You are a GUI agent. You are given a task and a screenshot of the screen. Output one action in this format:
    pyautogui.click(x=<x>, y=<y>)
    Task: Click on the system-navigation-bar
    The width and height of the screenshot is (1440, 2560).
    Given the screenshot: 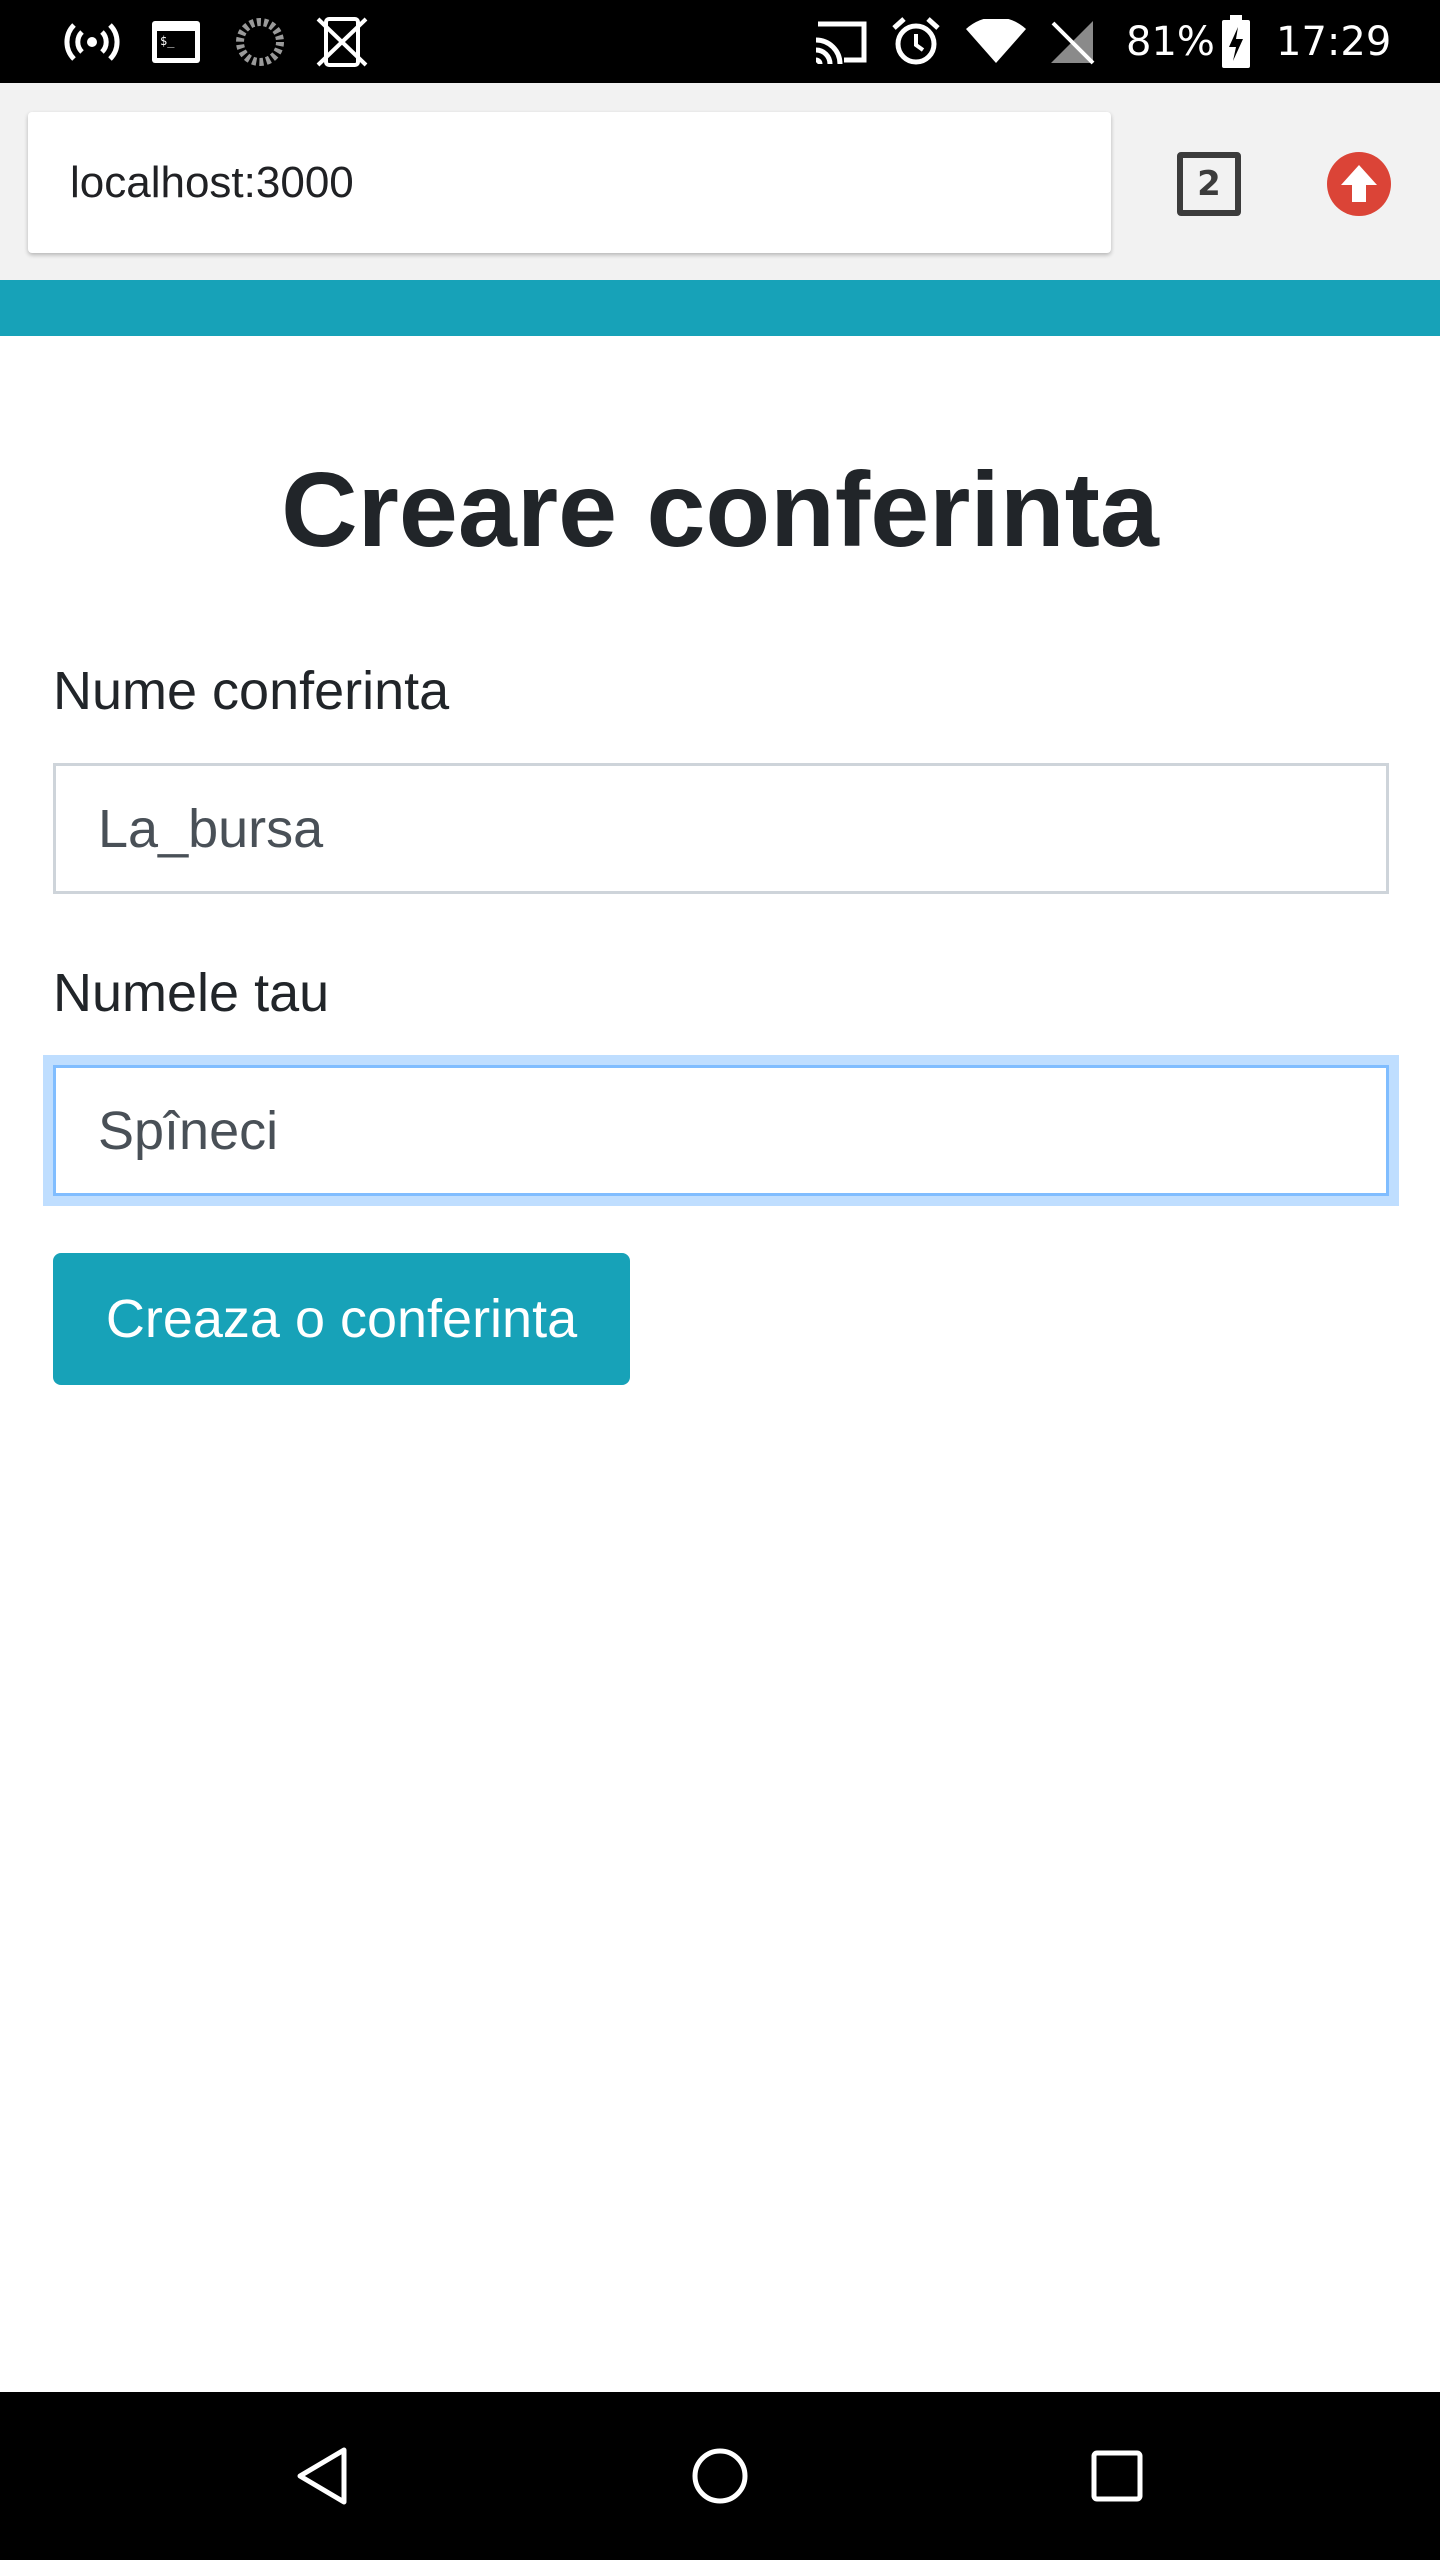 What is the action you would take?
    pyautogui.click(x=720, y=2476)
    